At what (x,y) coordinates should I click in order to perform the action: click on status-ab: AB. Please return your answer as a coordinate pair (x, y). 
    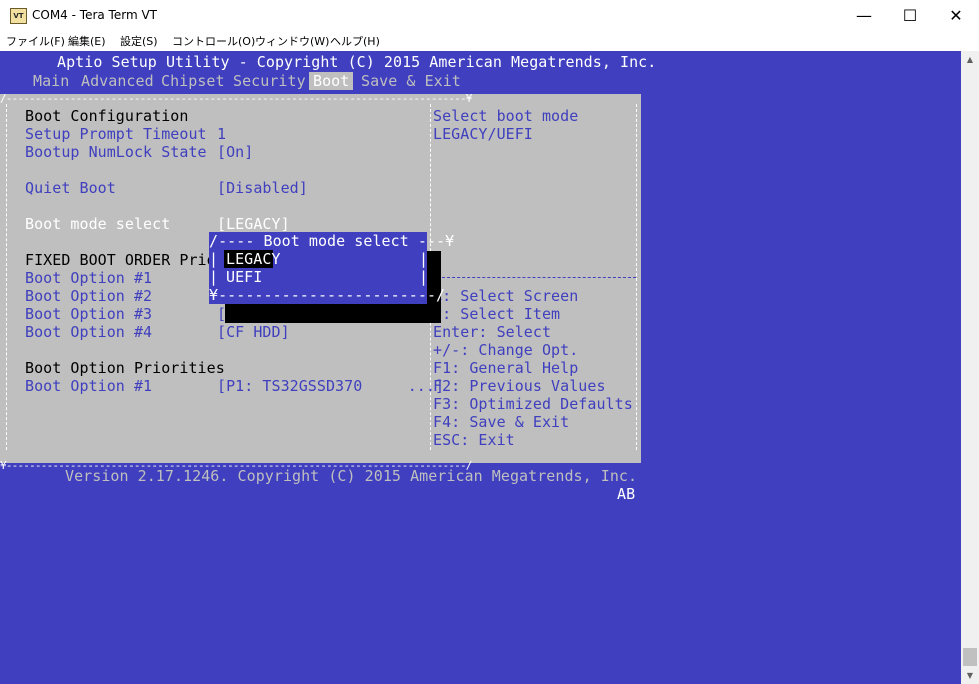
    Looking at the image, I should click on (626, 494).